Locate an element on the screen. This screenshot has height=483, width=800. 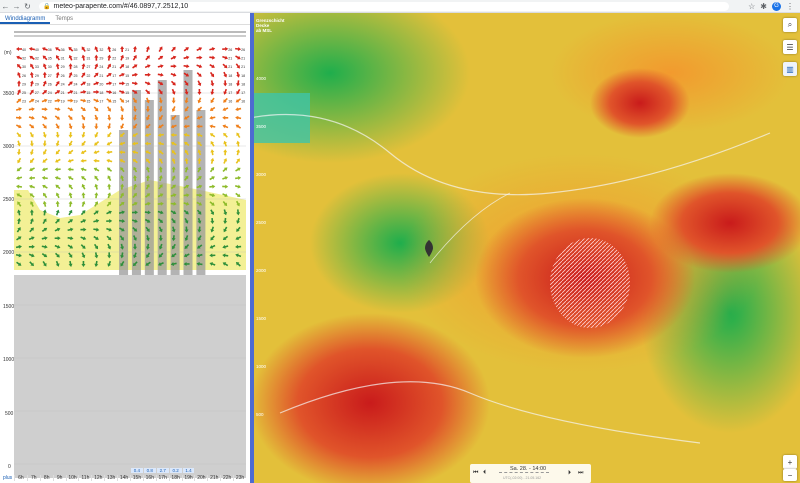
time-sublabel: UTC(-02:00) - 21.05.162 is located at coordinates (522, 478).